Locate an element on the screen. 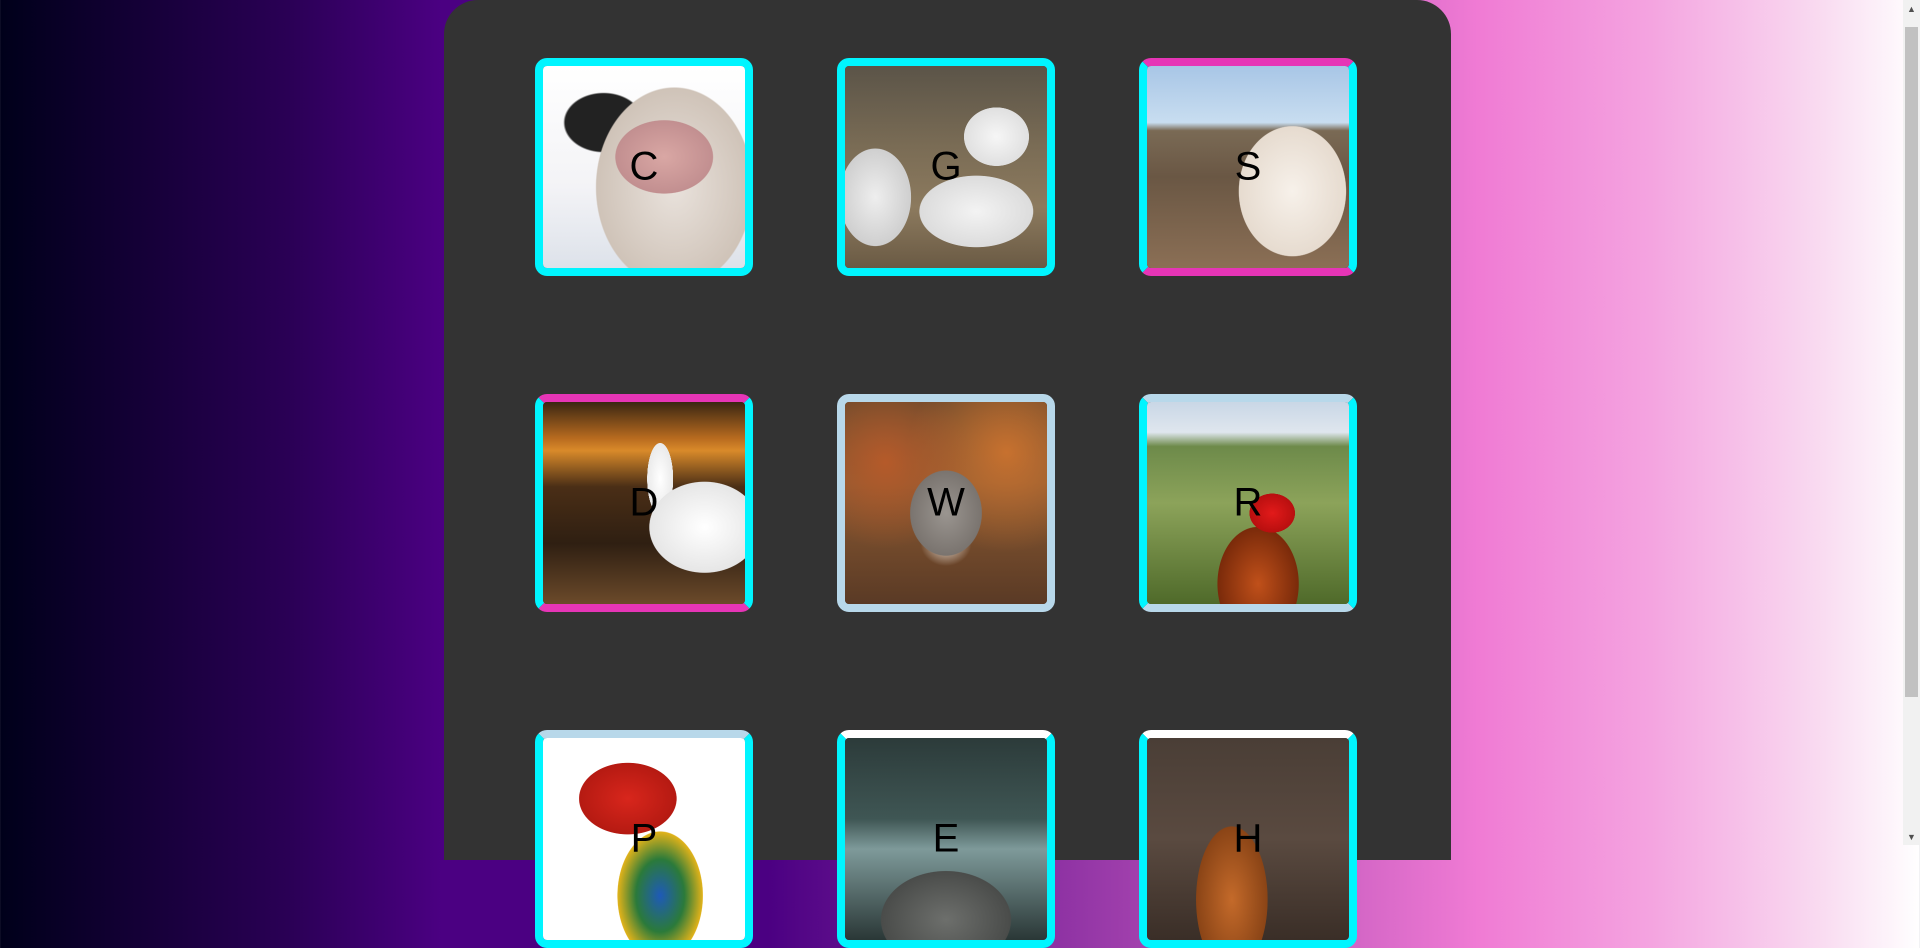  card-letter: C is located at coordinates (644, 166).